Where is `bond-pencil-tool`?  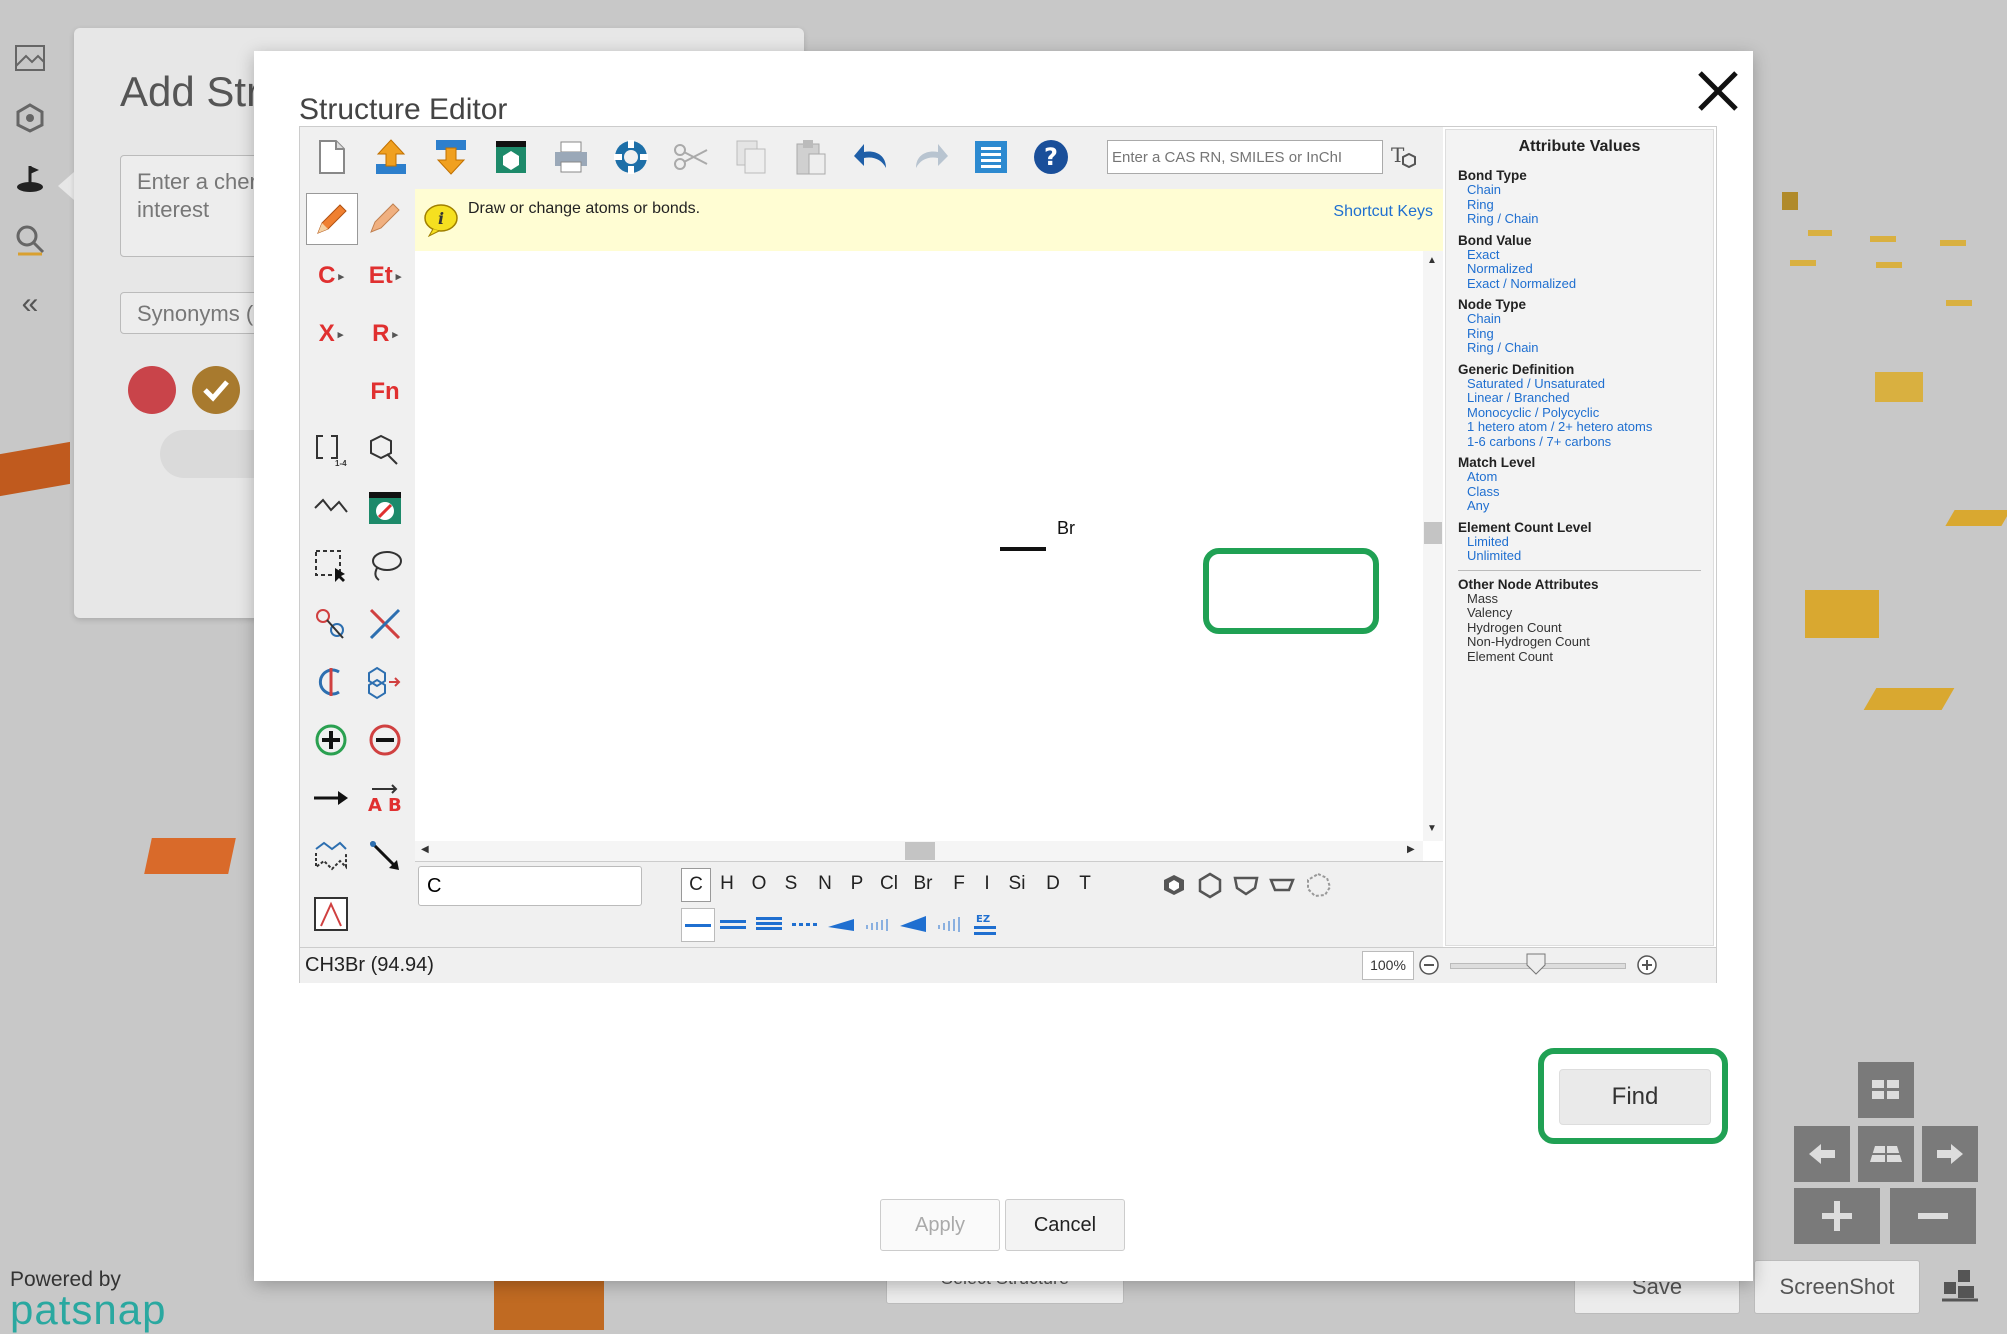 bond-pencil-tool is located at coordinates (385, 218).